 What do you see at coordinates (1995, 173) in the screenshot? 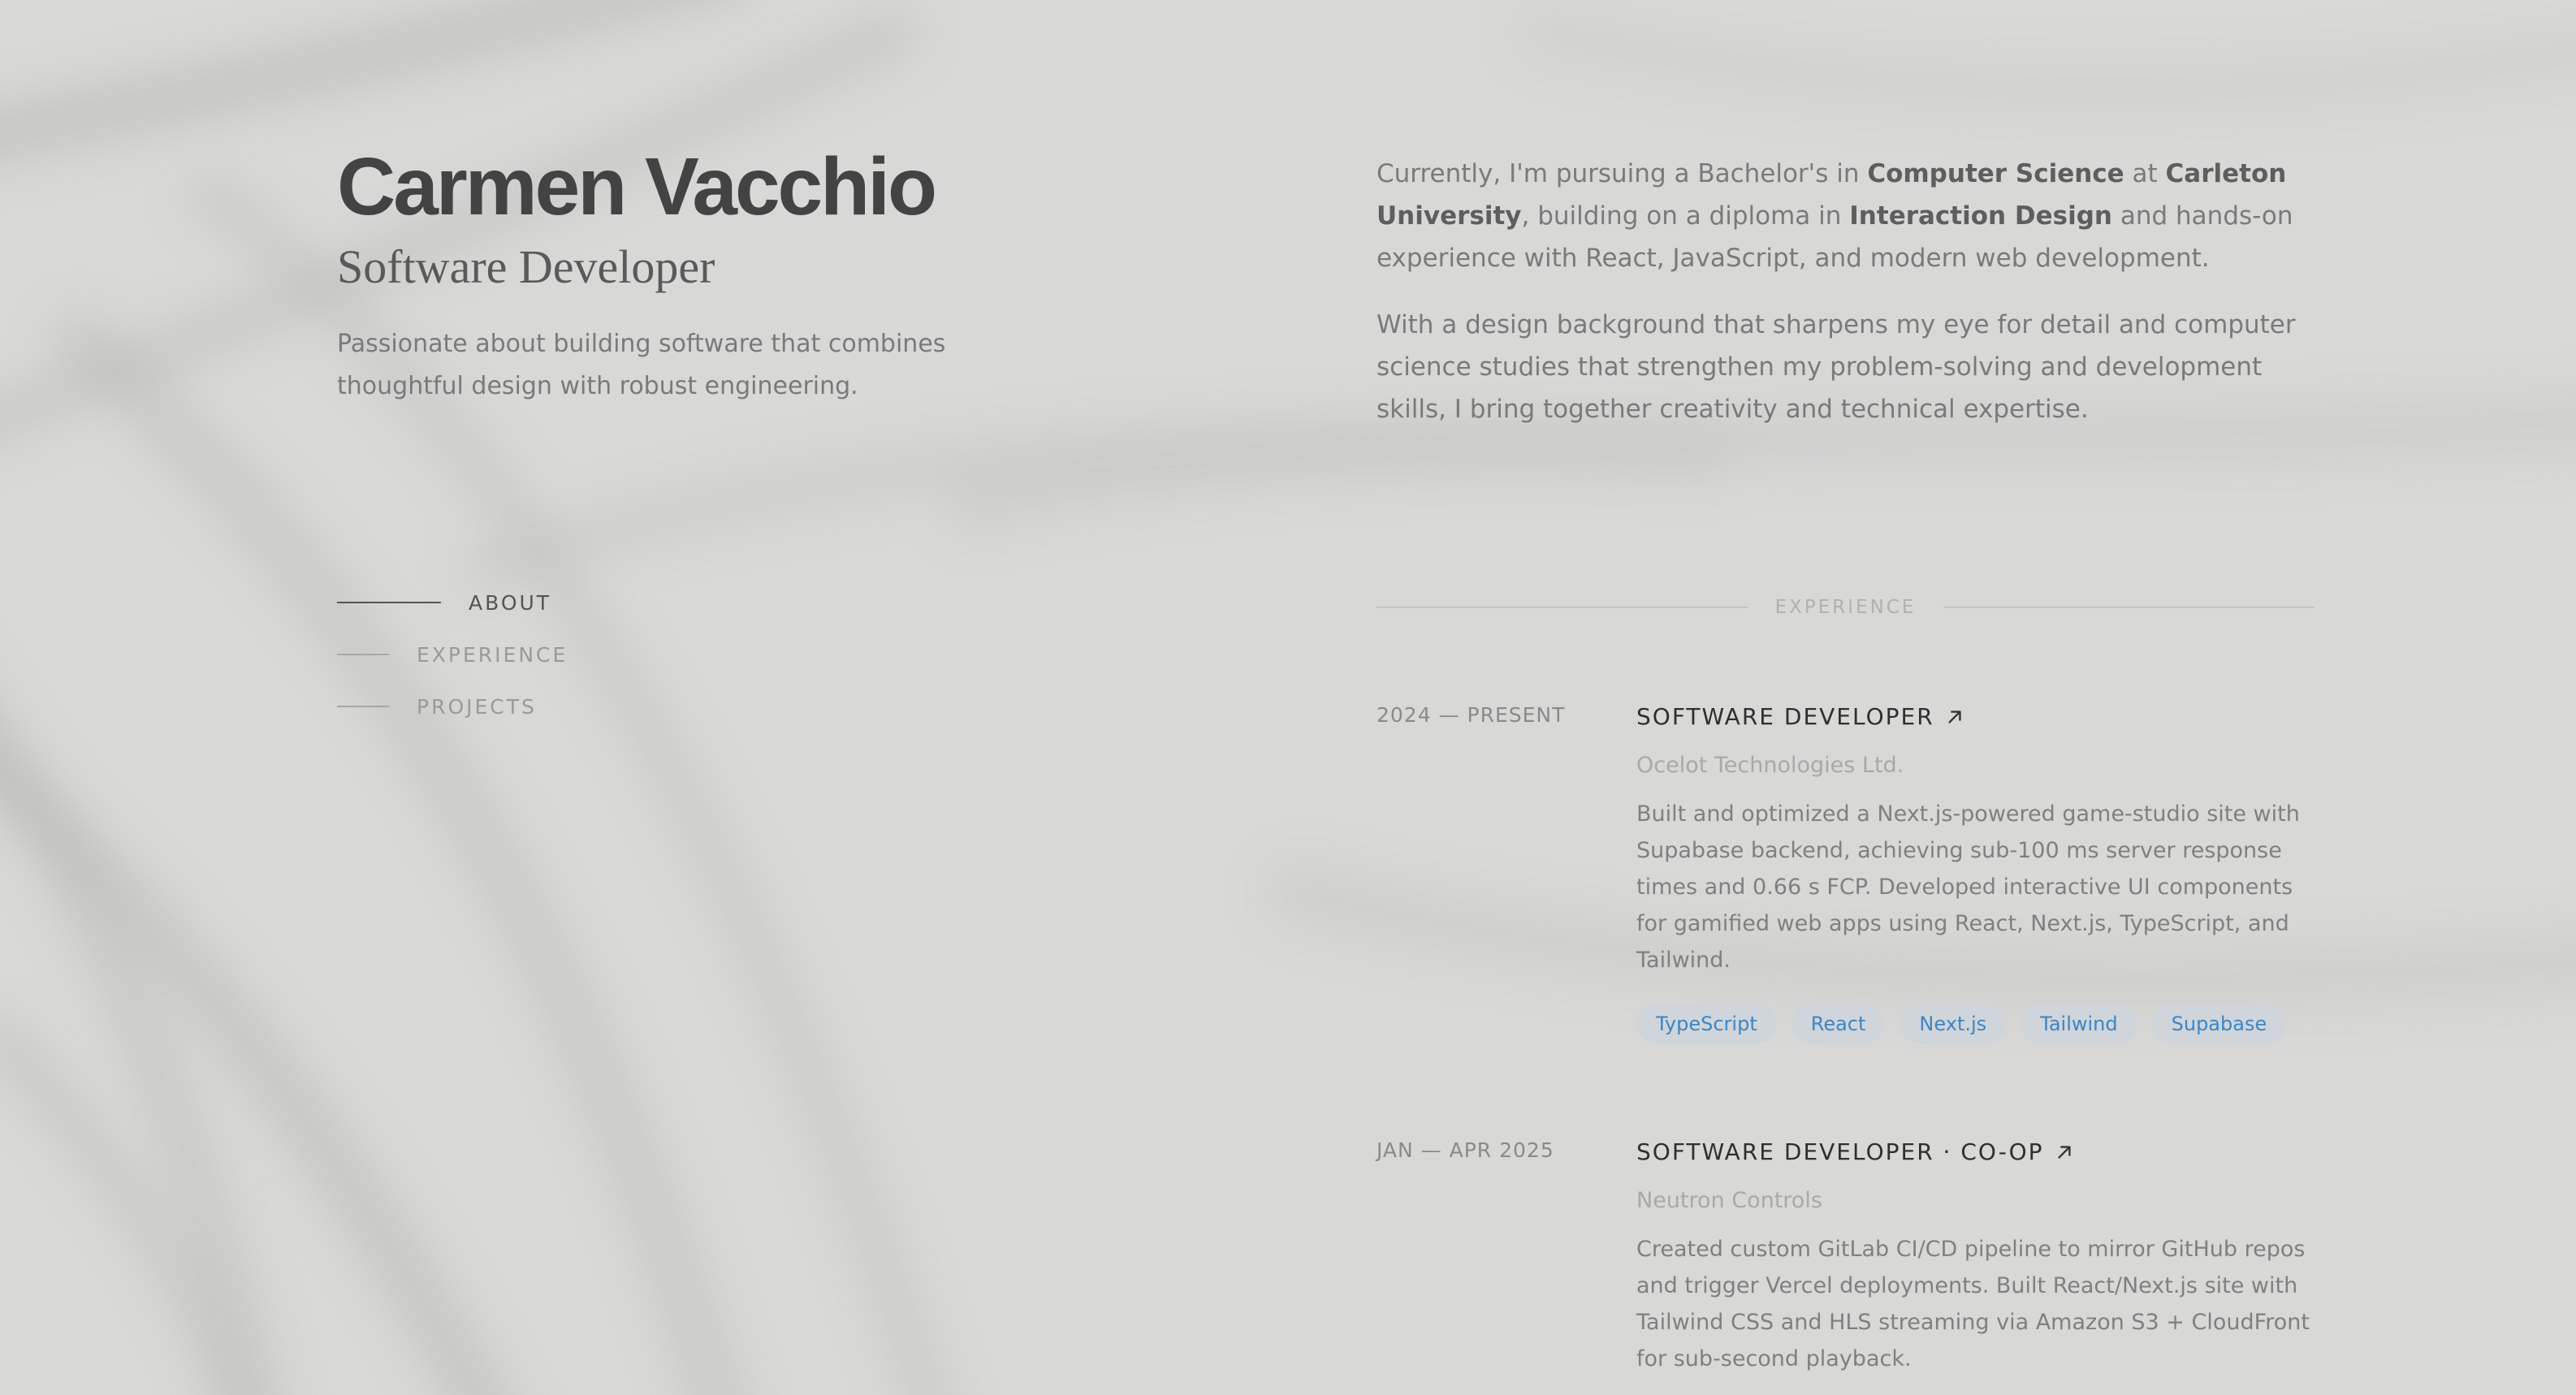
I see `about-highlight-degree: Computer Science` at bounding box center [1995, 173].